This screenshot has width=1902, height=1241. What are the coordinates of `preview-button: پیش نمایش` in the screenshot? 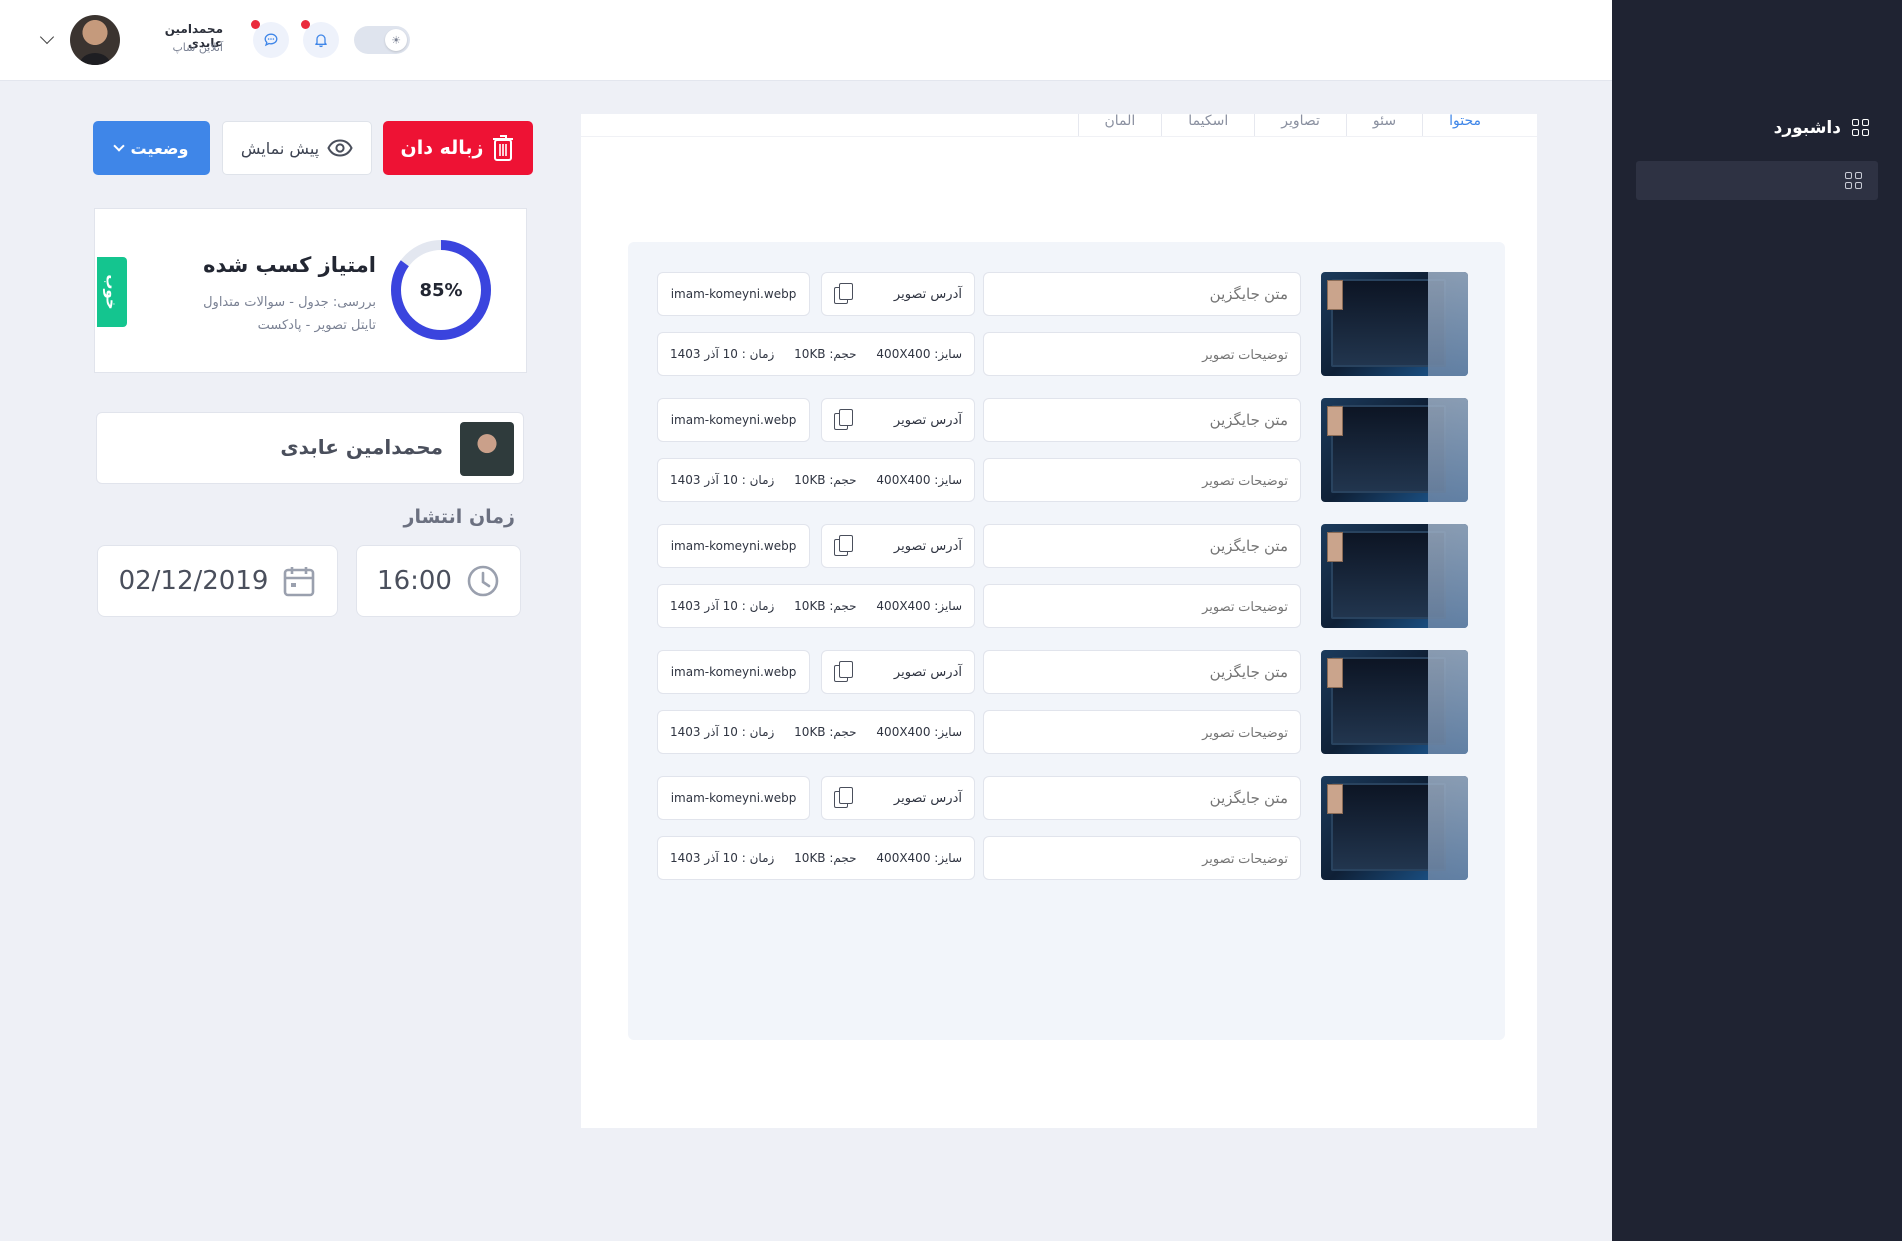 It's located at (297, 148).